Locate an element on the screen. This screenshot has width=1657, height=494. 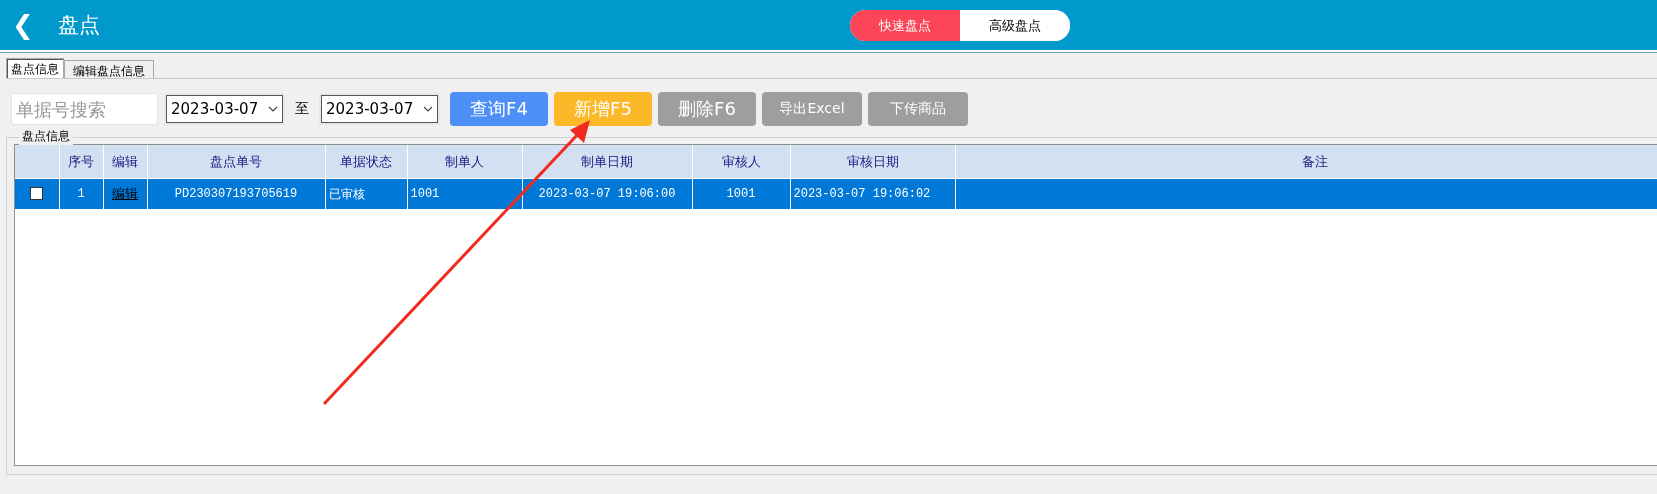
back-button: ❮ is located at coordinates (23, 25).